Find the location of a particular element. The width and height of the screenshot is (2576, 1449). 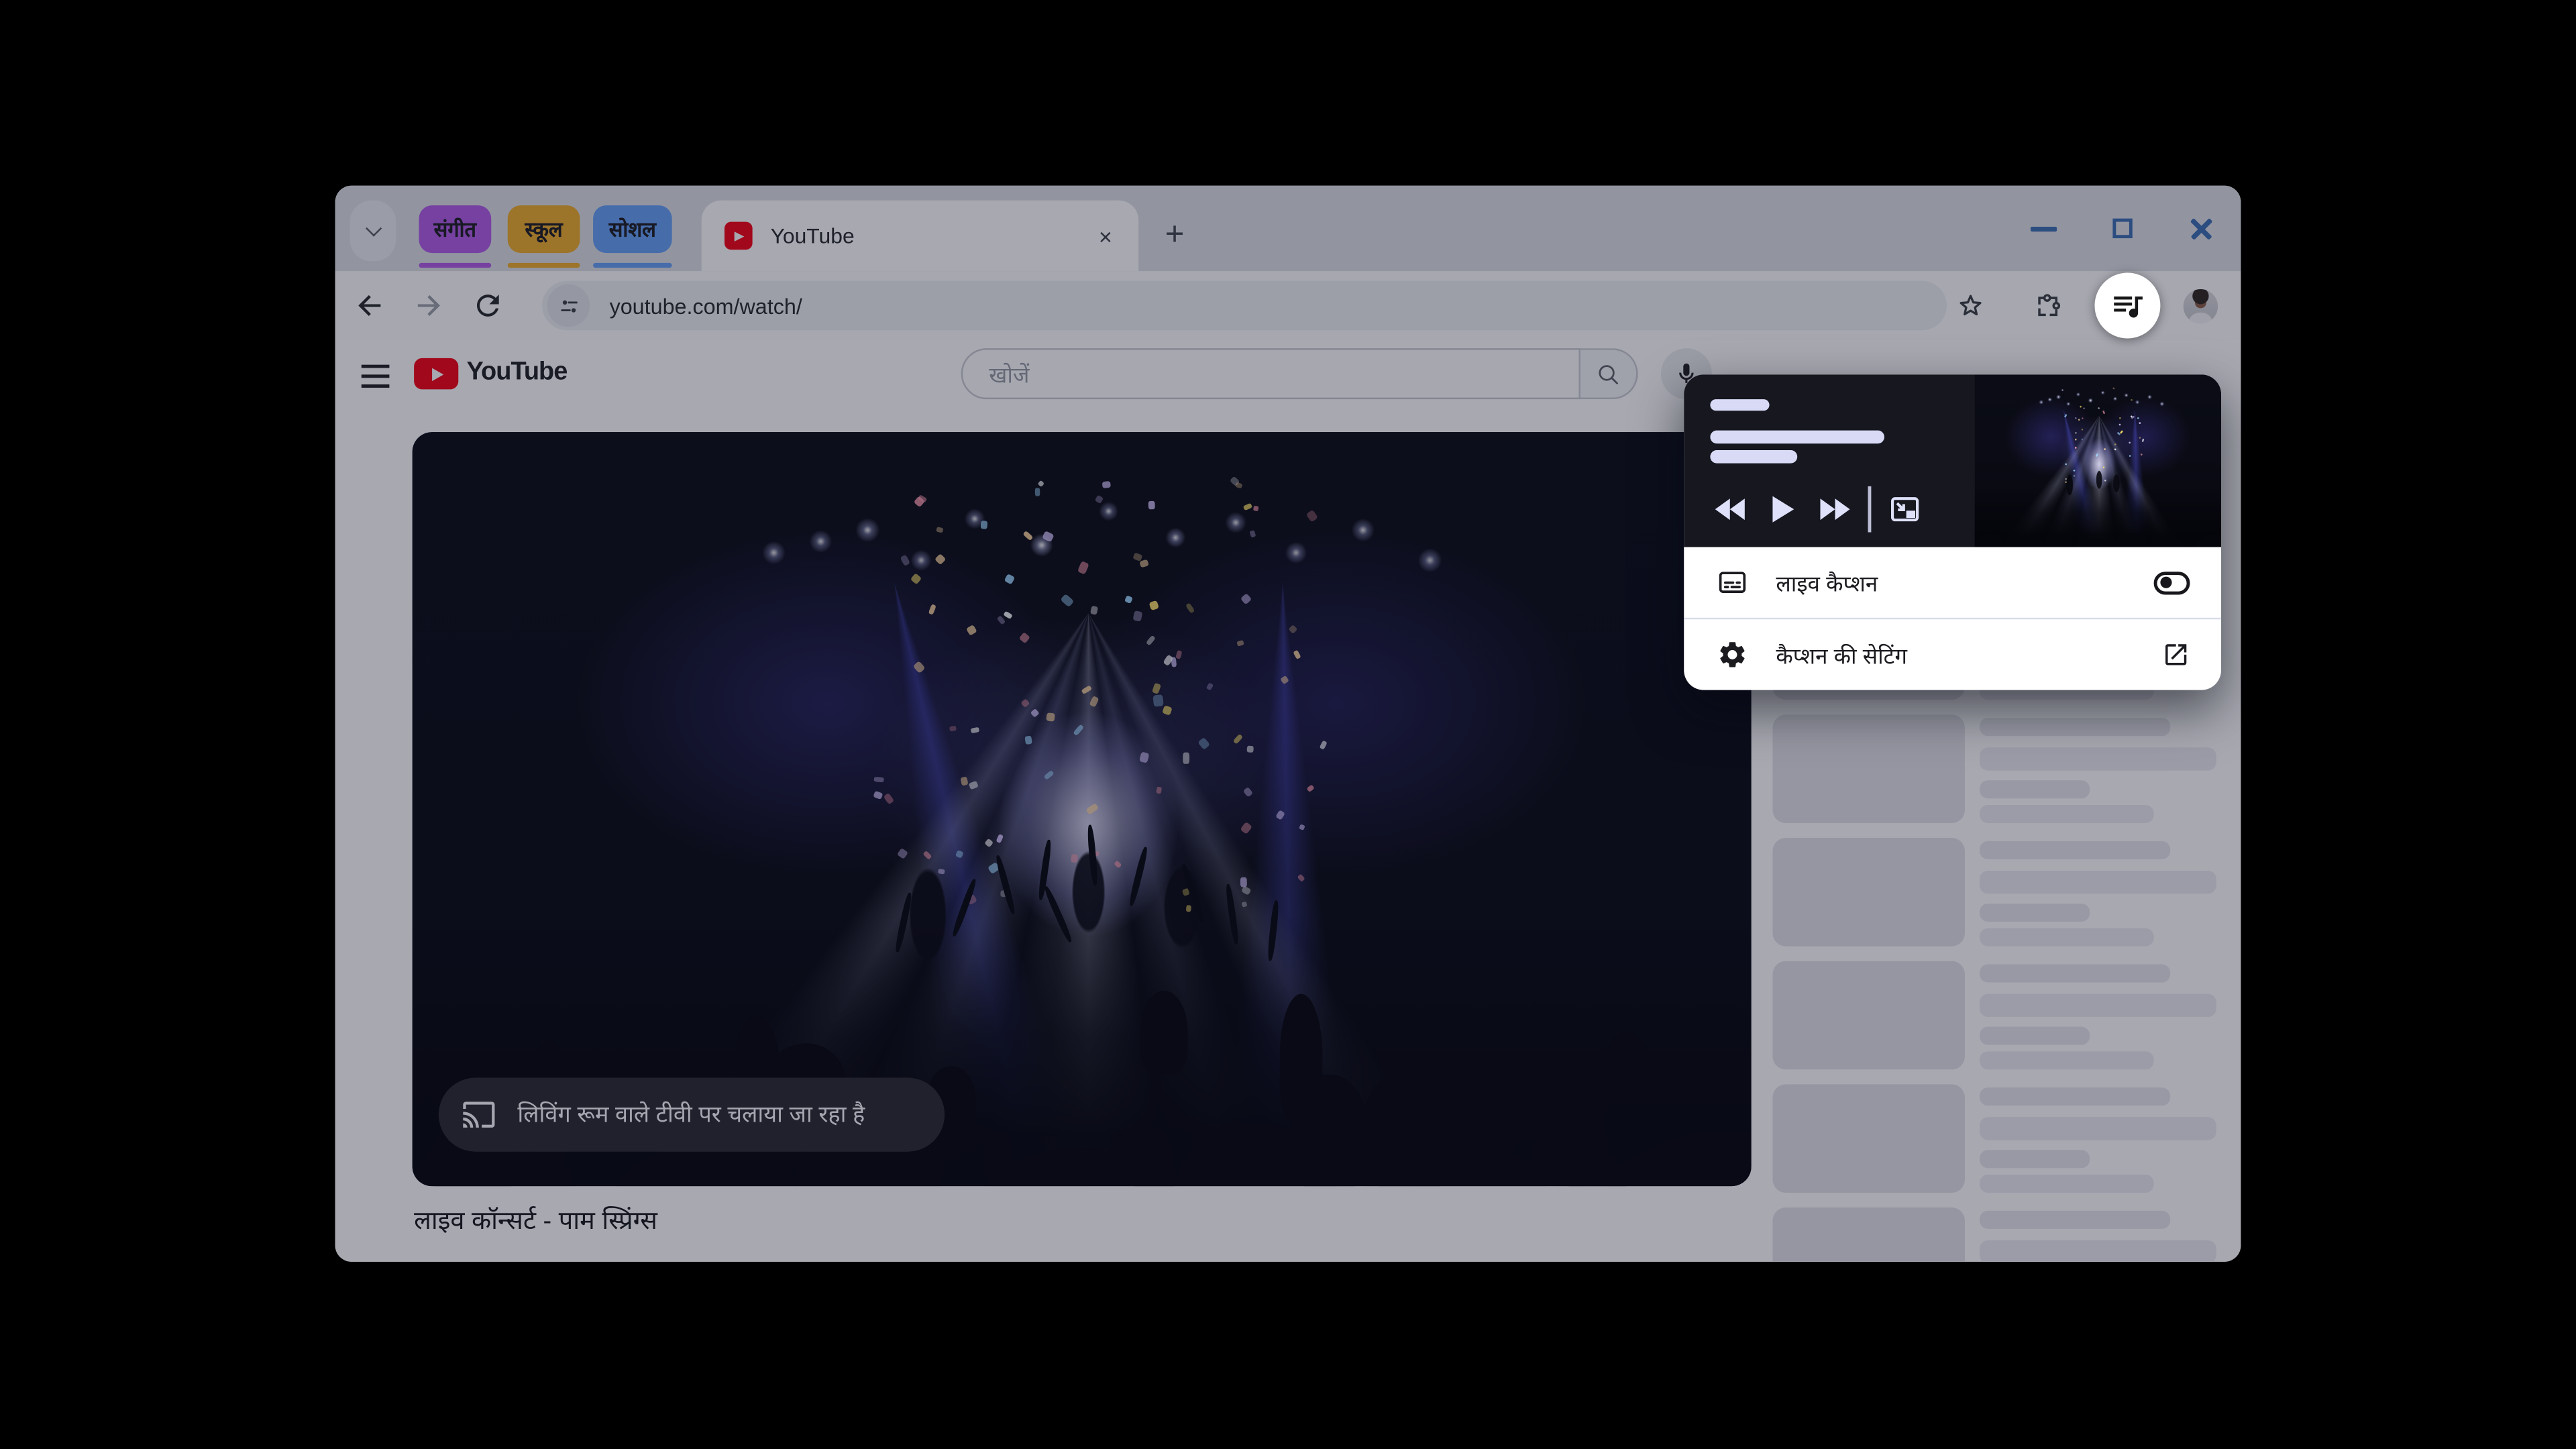

thumbnail-confetti is located at coordinates (2098, 460).